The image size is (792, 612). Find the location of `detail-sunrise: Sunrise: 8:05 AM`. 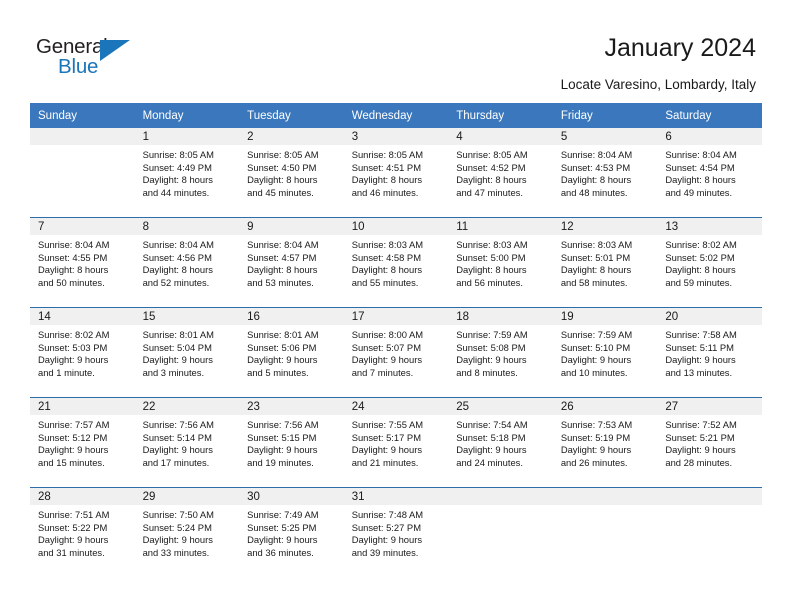

detail-sunrise: Sunrise: 8:05 AM is located at coordinates (492, 154).